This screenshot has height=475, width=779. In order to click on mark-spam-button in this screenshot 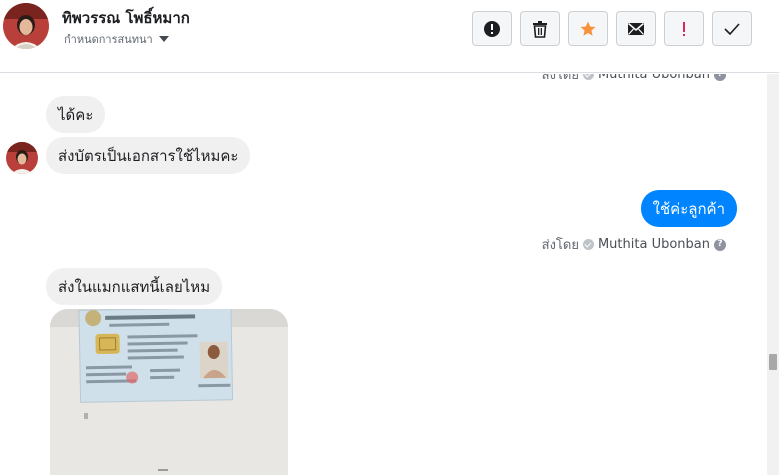, I will do `click(492, 28)`.